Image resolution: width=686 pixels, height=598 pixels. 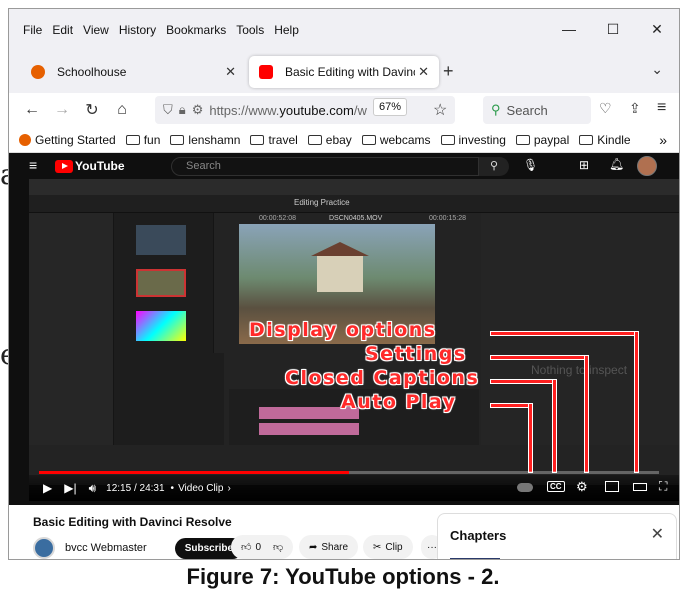 I want to click on miniplayer-icon, so click(x=612, y=486).